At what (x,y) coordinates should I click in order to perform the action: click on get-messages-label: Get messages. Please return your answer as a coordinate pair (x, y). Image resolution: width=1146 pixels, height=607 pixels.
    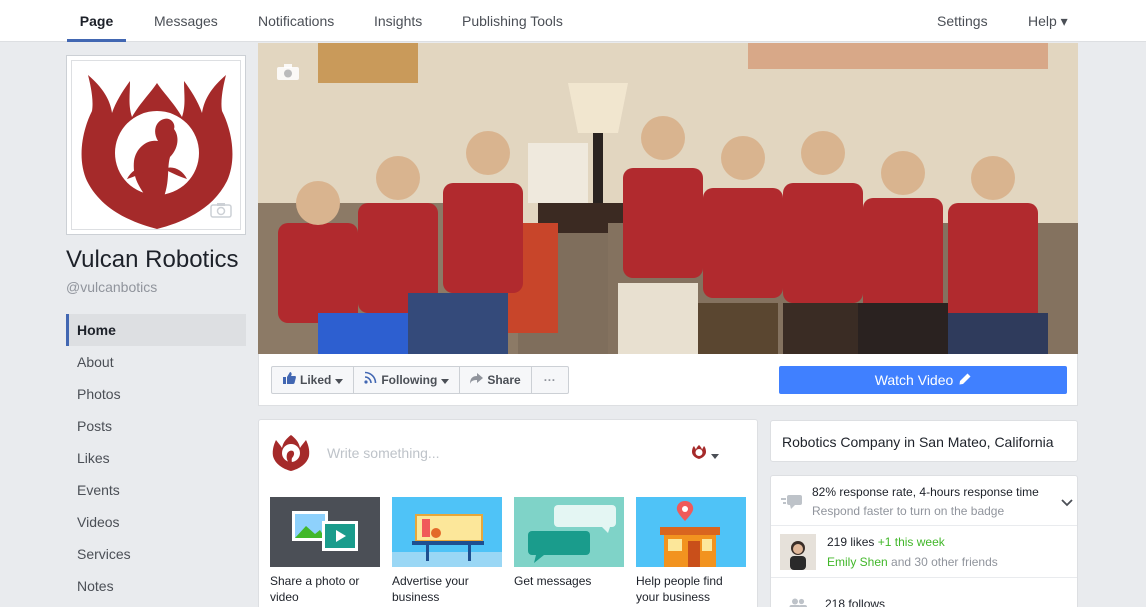
    Looking at the image, I should click on (553, 581).